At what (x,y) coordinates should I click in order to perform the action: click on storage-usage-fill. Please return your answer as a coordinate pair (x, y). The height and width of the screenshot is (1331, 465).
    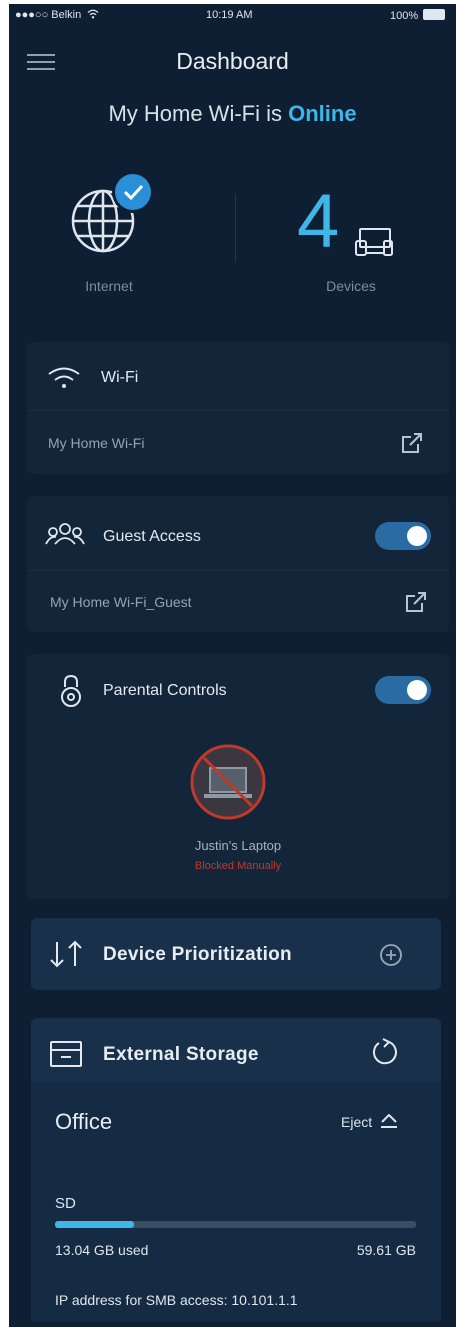
    Looking at the image, I should click on (95, 1224).